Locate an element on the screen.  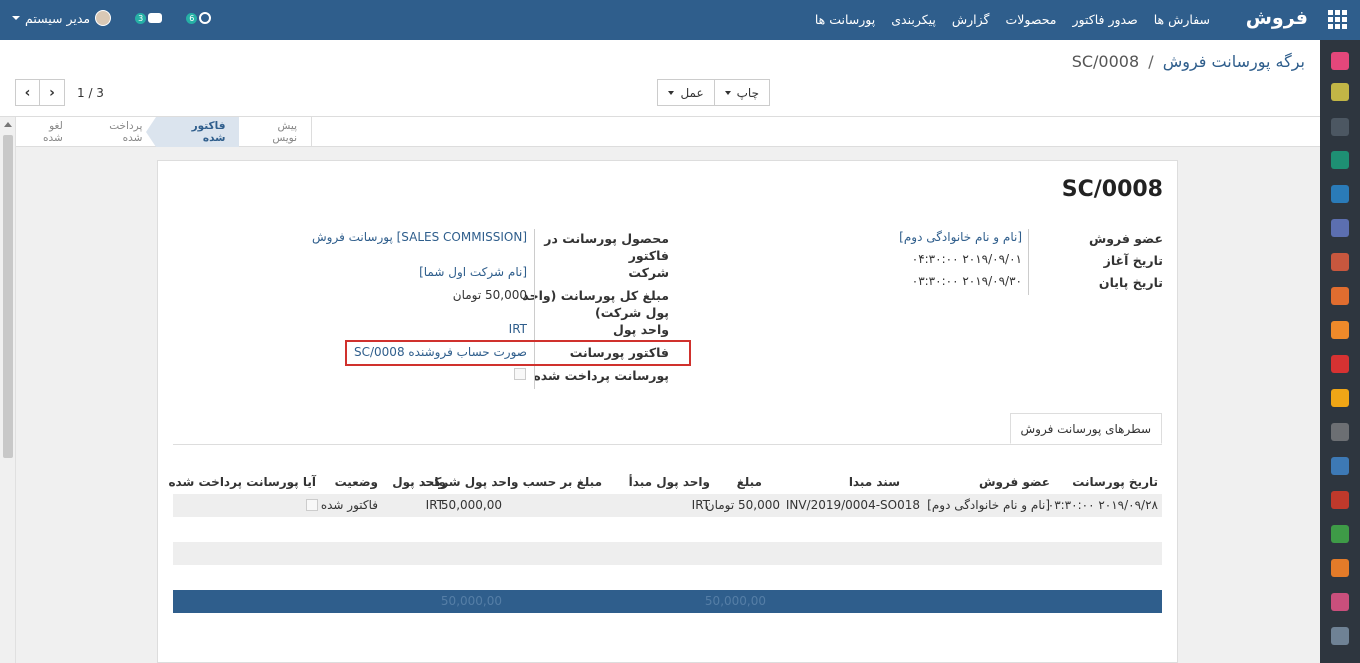
scroll-up-icon is located at coordinates (8, 124).